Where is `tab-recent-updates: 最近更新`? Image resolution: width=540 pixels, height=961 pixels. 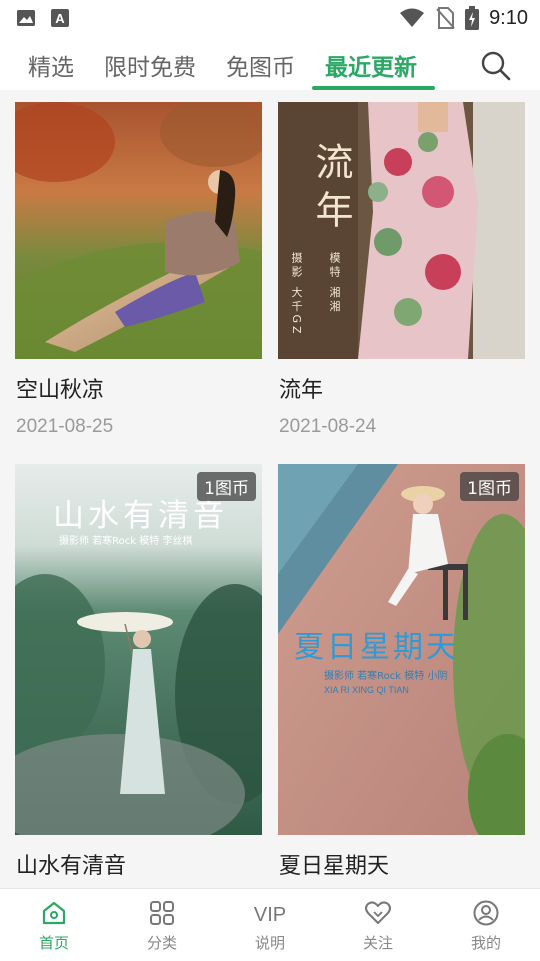 tab-recent-updates: 最近更新 is located at coordinates (371, 65).